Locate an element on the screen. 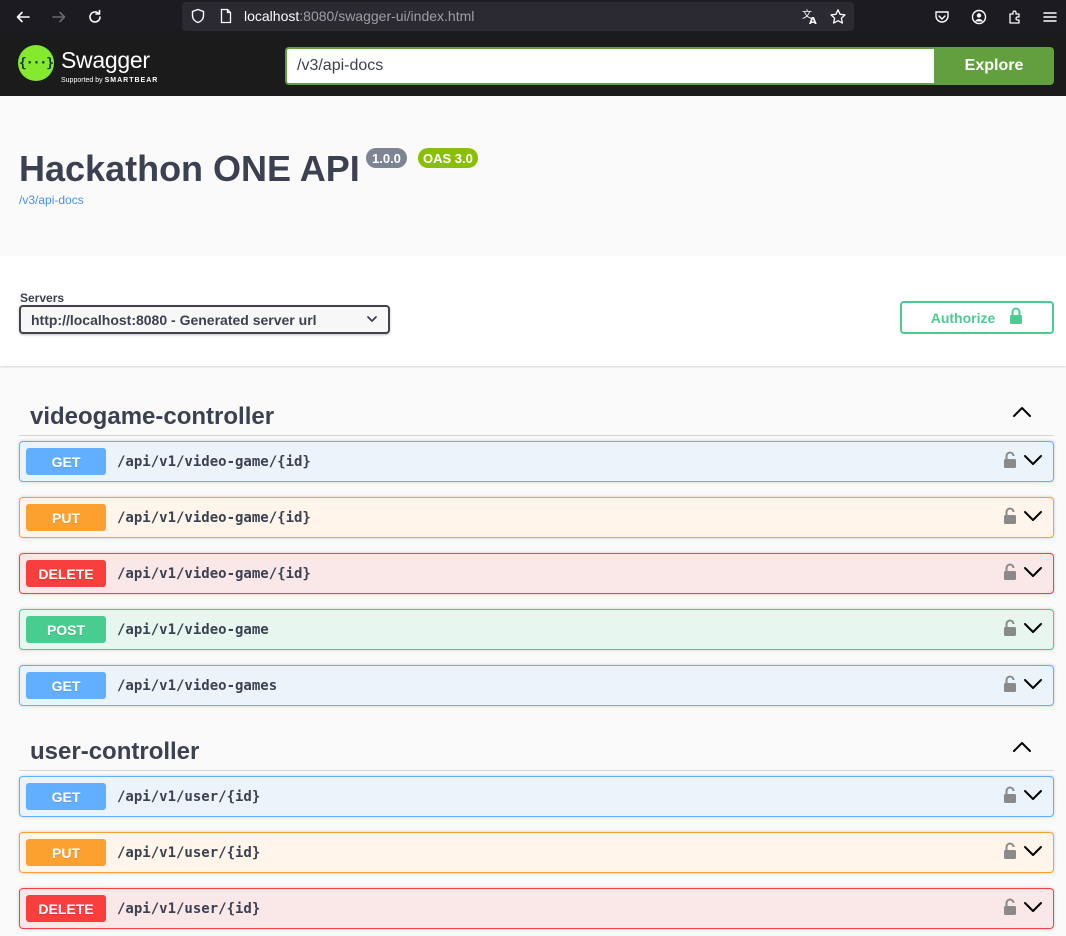 The height and width of the screenshot is (936, 1066). swagger-logo-subtitle: Supported by SMARTBEAR is located at coordinates (110, 80).